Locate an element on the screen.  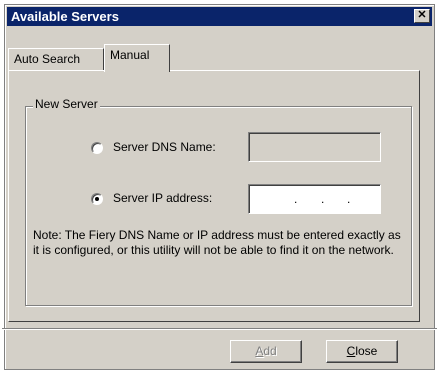
close-button: Close is located at coordinates (362, 351).